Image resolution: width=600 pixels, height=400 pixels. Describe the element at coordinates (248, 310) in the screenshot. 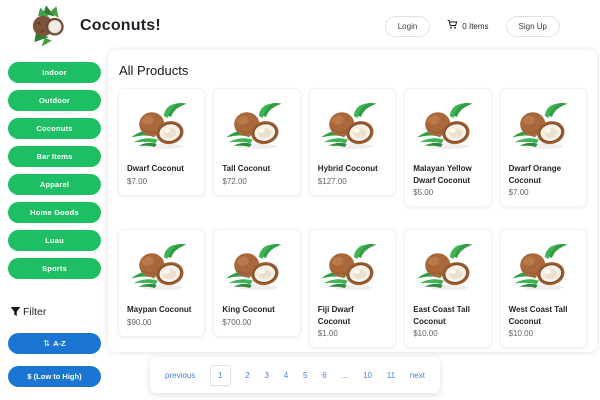

I see `product-name: King Coconut` at that location.